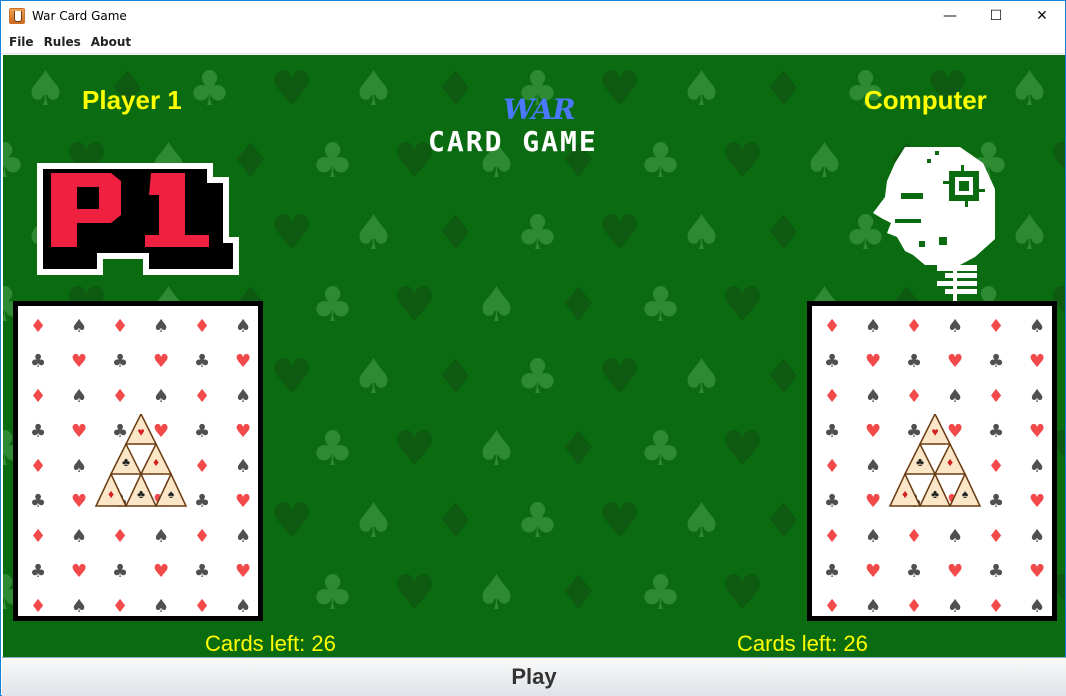  What do you see at coordinates (21, 42) in the screenshot?
I see `menu-file: File` at bounding box center [21, 42].